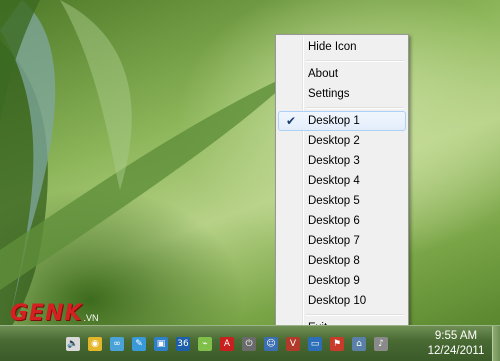 The image size is (500, 361). I want to click on volume-icon: 🔈, so click(73, 344).